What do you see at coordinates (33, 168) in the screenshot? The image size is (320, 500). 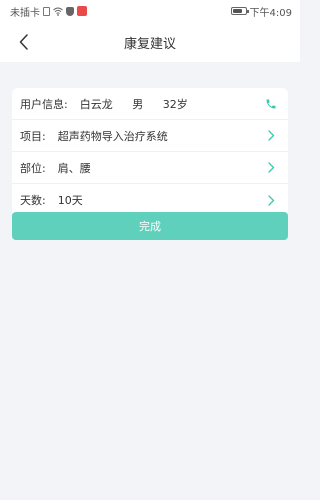 I see `body-part-label: 部位:` at bounding box center [33, 168].